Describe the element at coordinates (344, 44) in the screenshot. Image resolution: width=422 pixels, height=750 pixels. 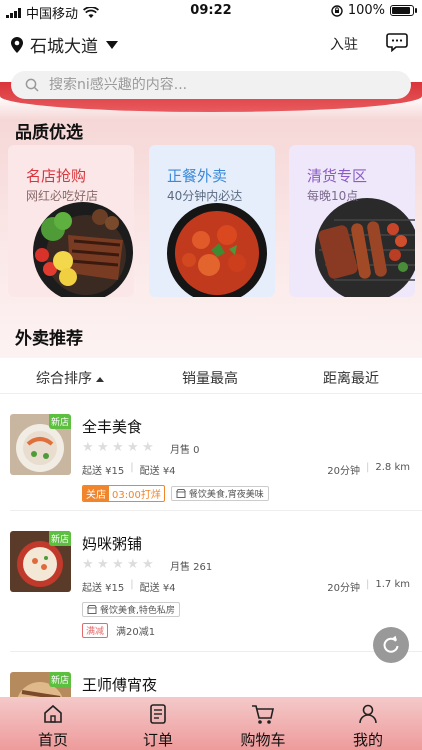
I see `join-button: 入驻` at that location.